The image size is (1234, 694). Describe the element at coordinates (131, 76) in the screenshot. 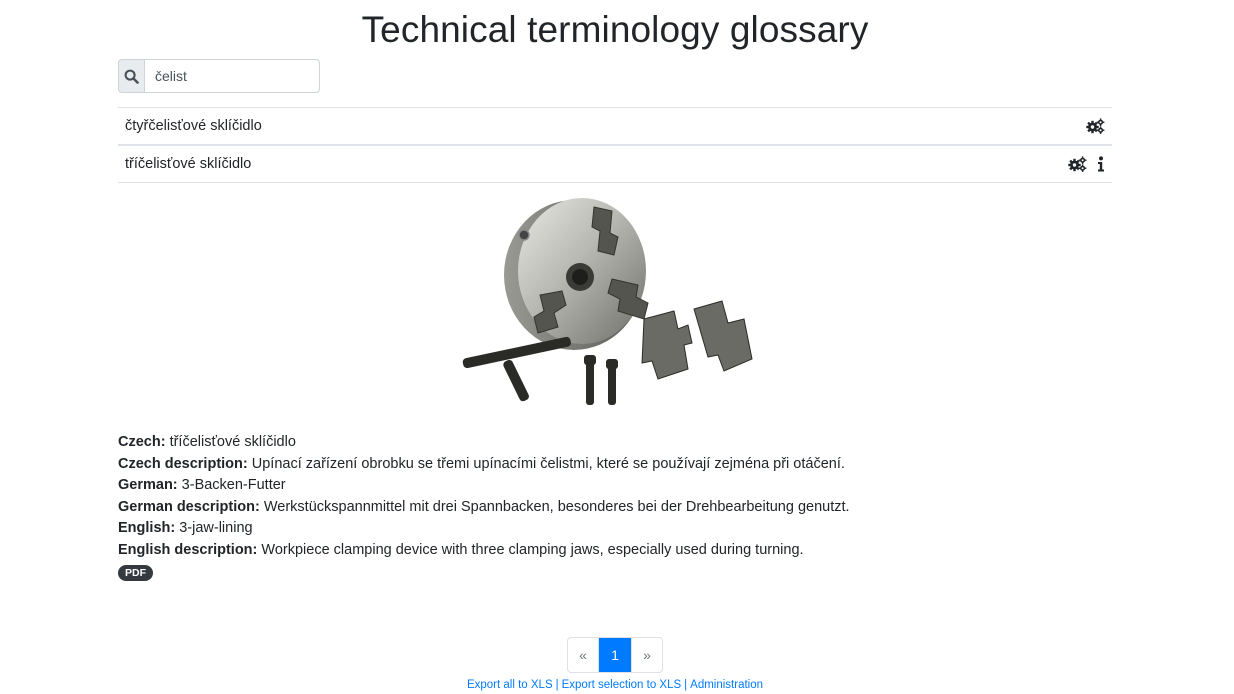

I see `search-icon` at that location.